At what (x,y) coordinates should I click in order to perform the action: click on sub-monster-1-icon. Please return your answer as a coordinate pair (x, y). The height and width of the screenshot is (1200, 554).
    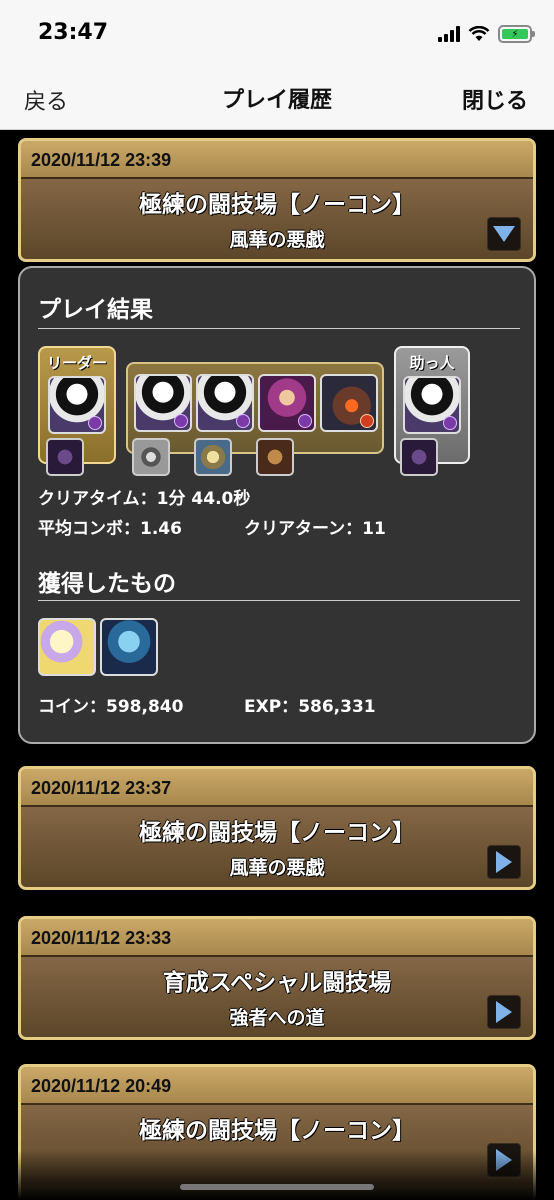
    Looking at the image, I should click on (163, 403).